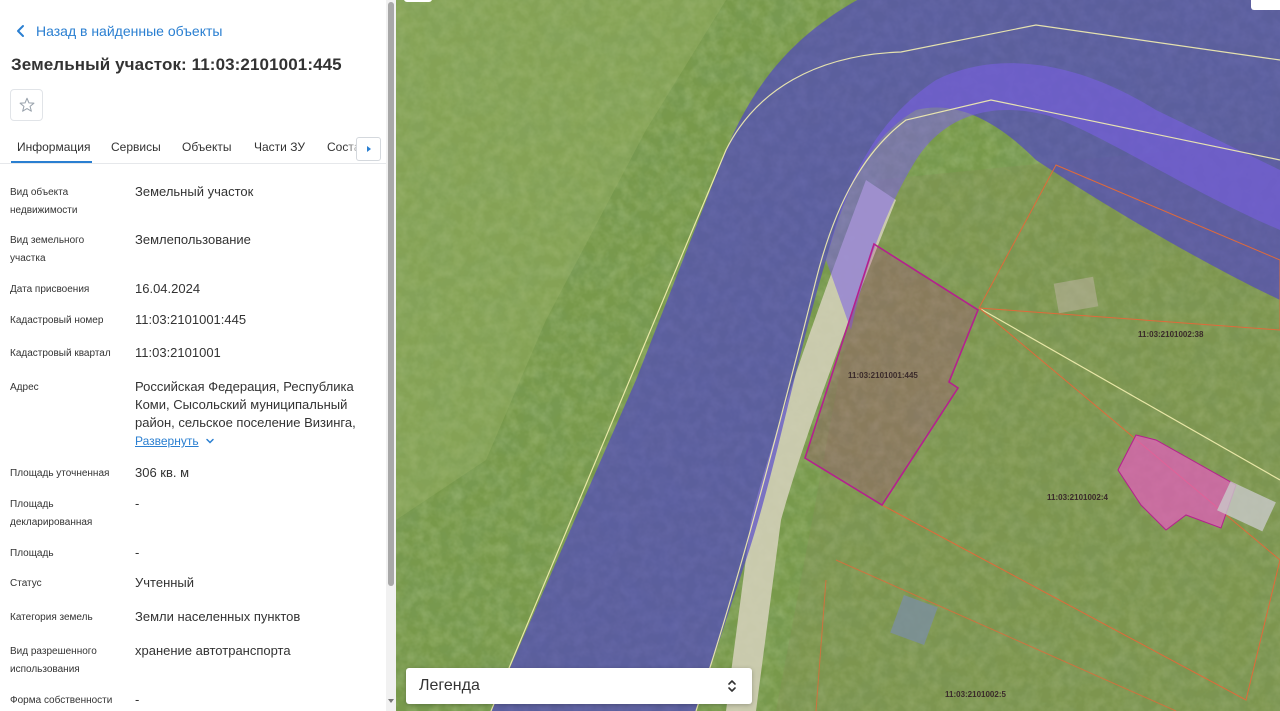 The width and height of the screenshot is (1280, 711). I want to click on tab-information: Информация, so click(53, 147).